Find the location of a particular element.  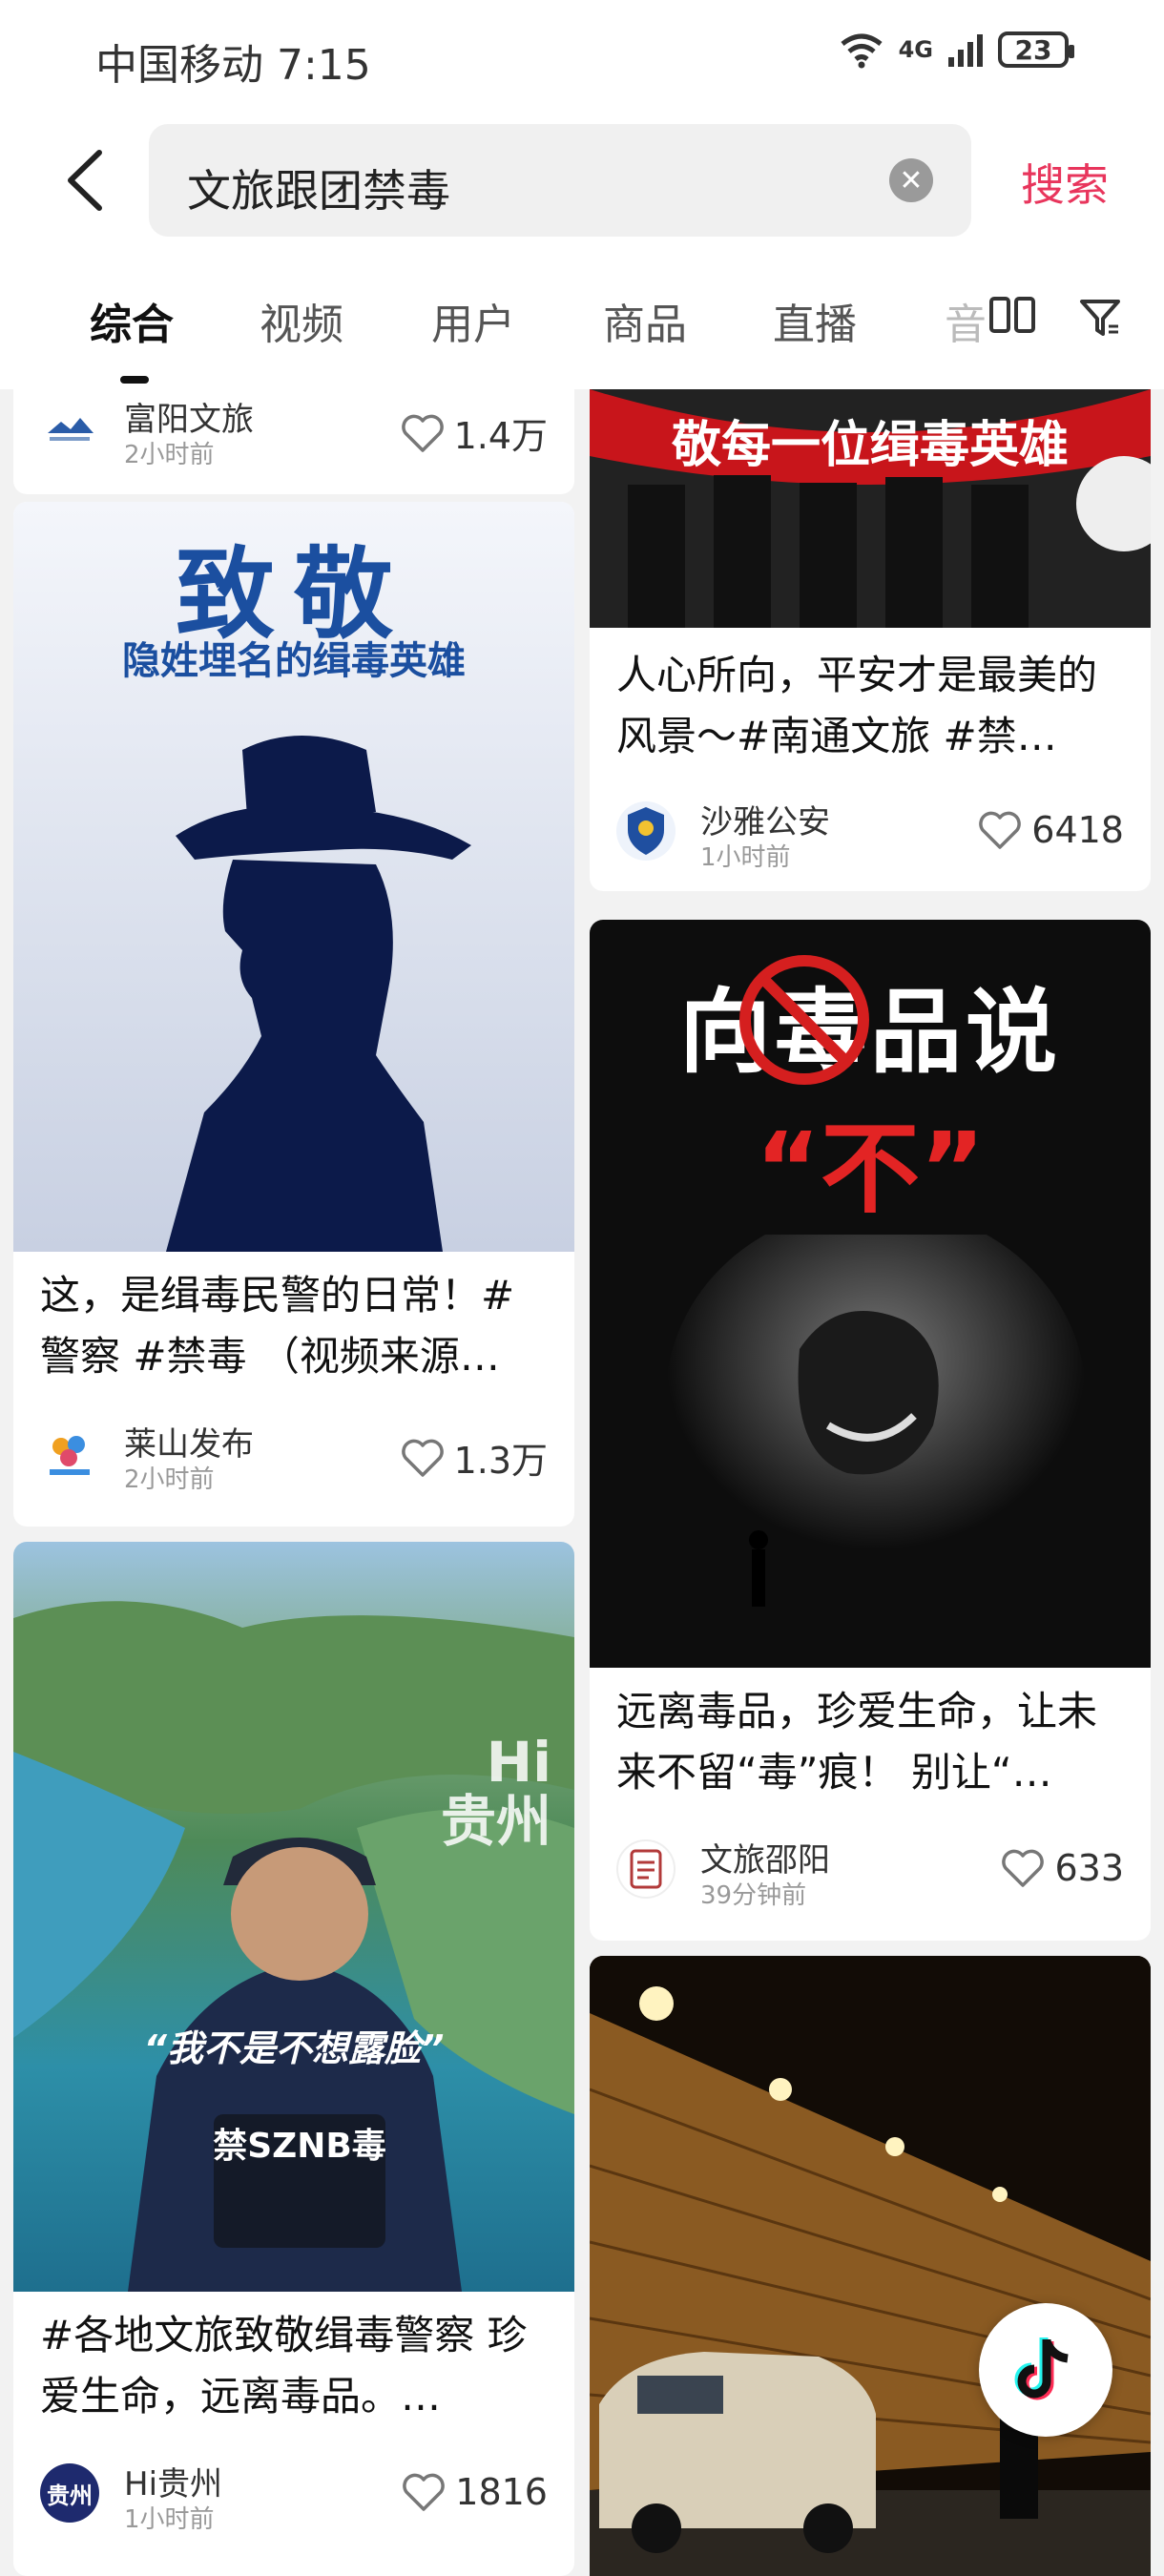

video-thumbnail: 向毒品说 “不” is located at coordinates (870, 1294).